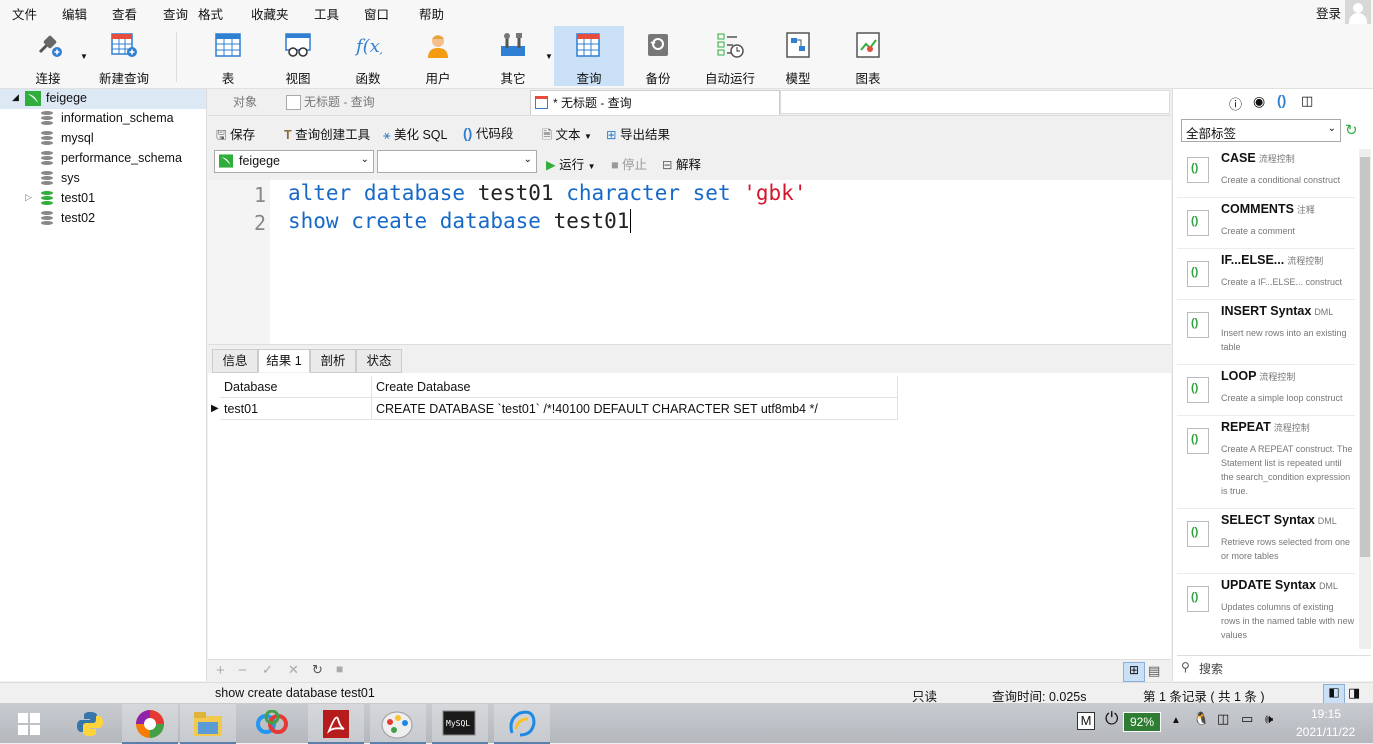 This screenshot has width=1373, height=744. Describe the element at coordinates (245, 102) in the screenshot. I see `tab-objects: 对象` at that location.